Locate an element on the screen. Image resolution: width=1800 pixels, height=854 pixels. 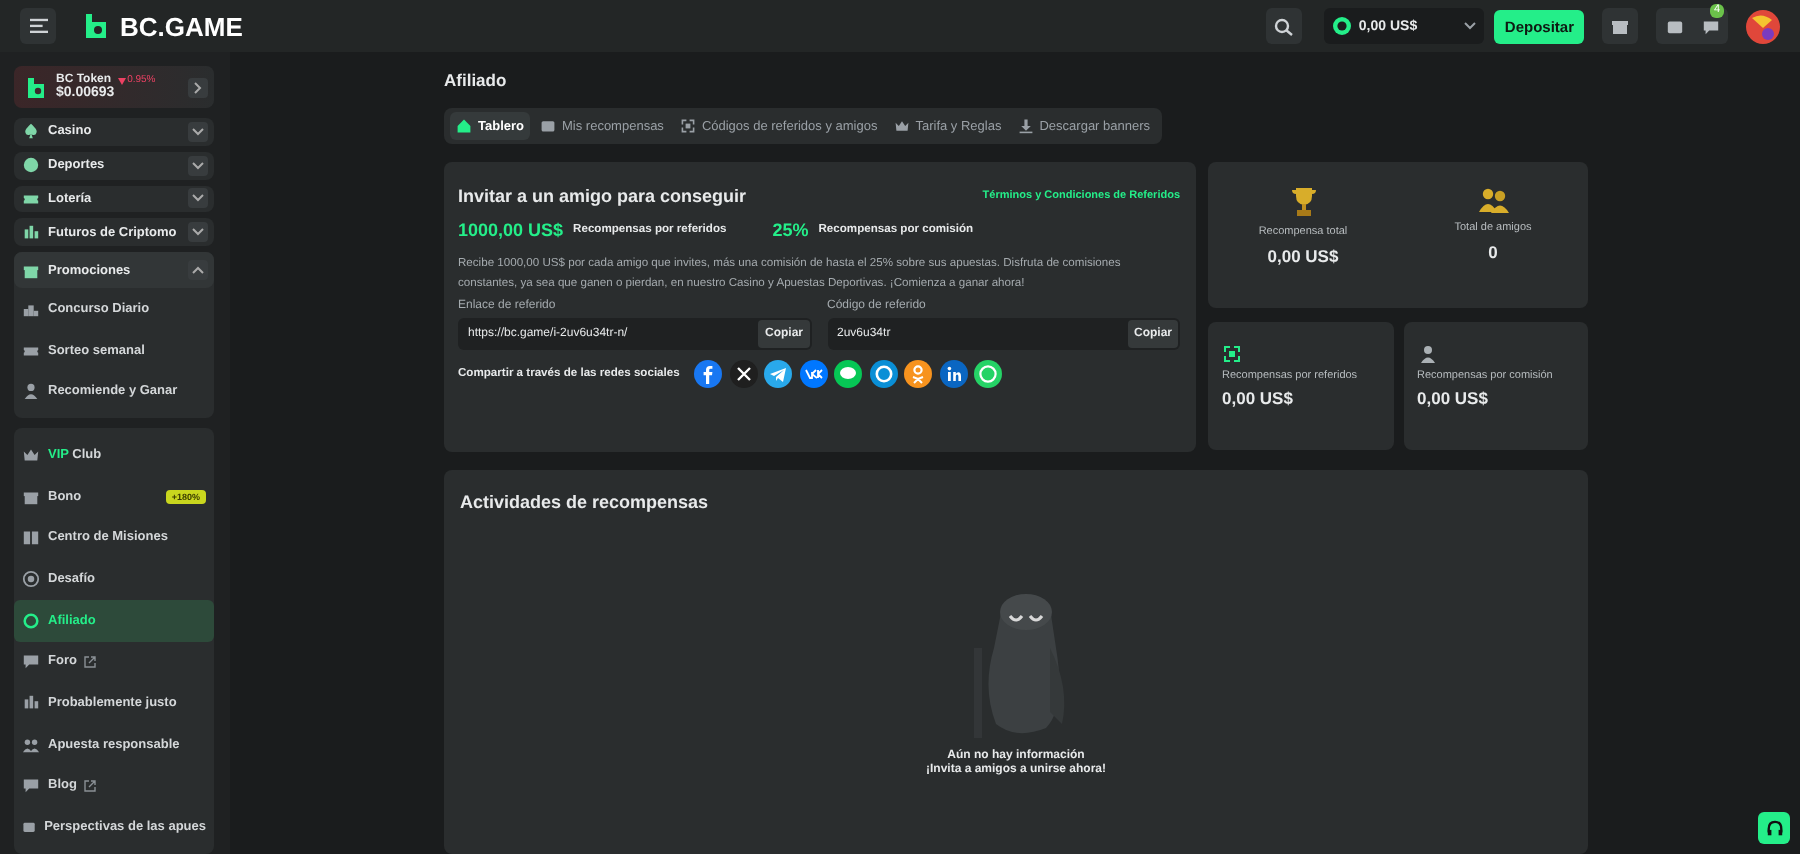
target-icon is located at coordinates (31, 579).